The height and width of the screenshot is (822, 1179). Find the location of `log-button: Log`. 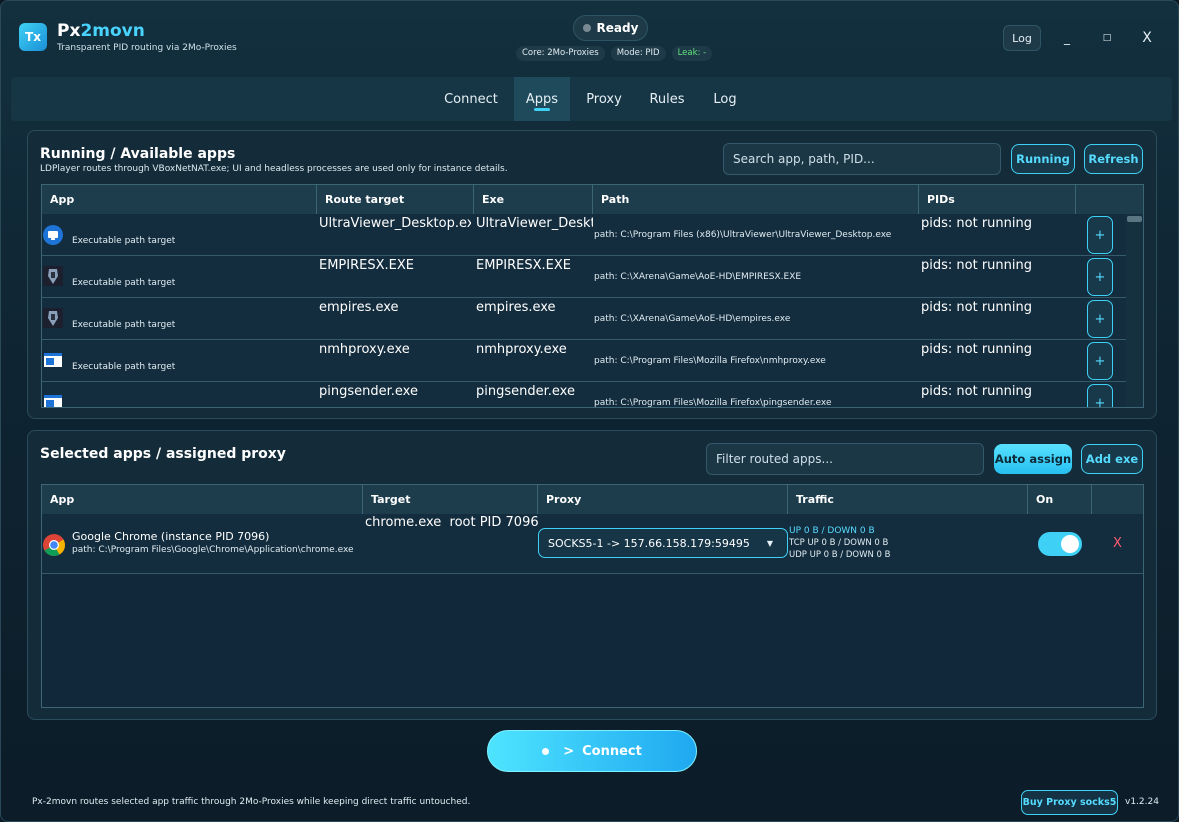

log-button: Log is located at coordinates (1022, 38).